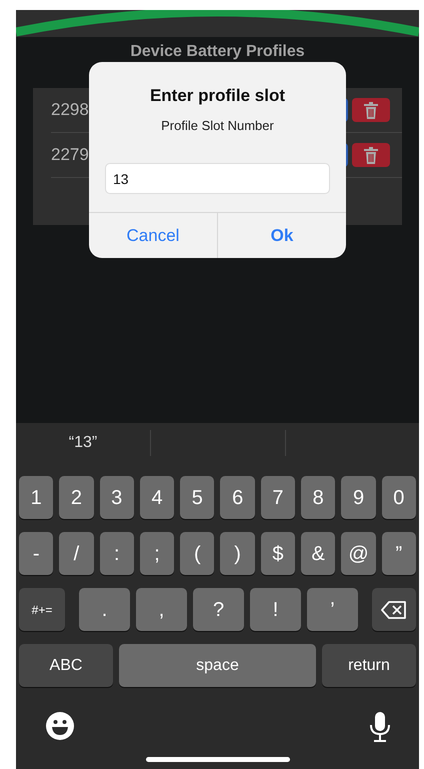 The height and width of the screenshot is (769, 424). What do you see at coordinates (83, 443) in the screenshot?
I see `suggestion: “13”` at bounding box center [83, 443].